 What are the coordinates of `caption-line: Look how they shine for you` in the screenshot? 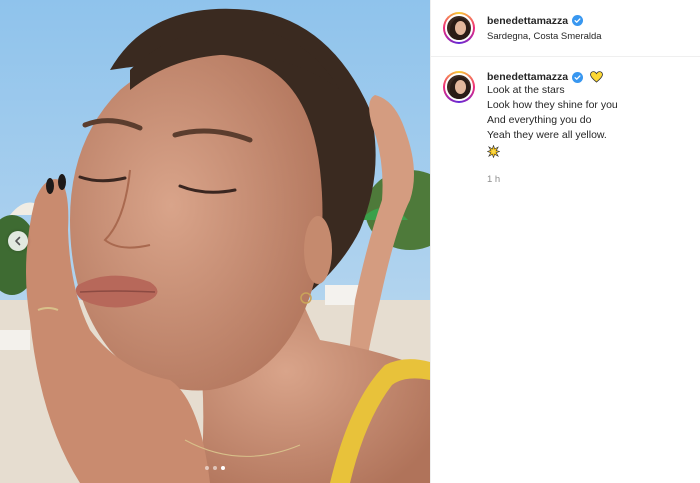 It's located at (552, 105).